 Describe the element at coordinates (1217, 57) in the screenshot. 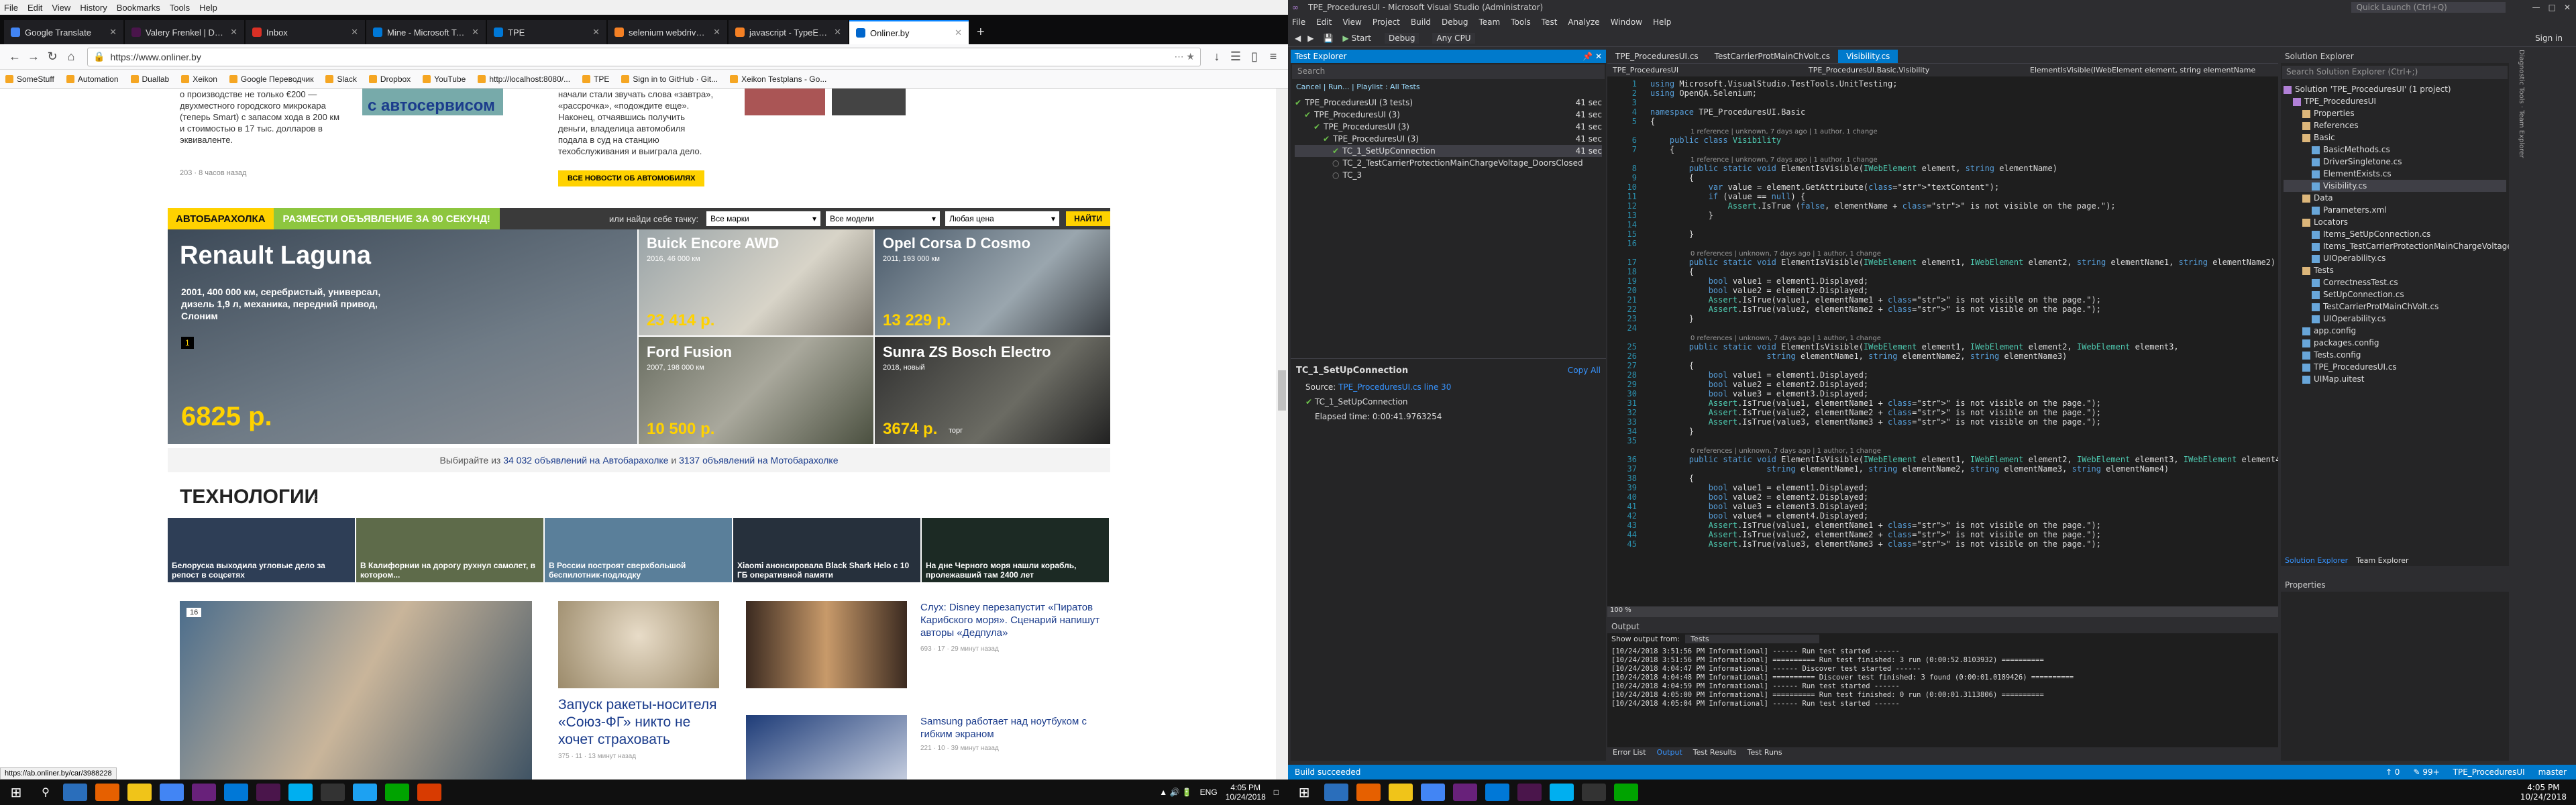

I see `download-icon: ↓` at that location.